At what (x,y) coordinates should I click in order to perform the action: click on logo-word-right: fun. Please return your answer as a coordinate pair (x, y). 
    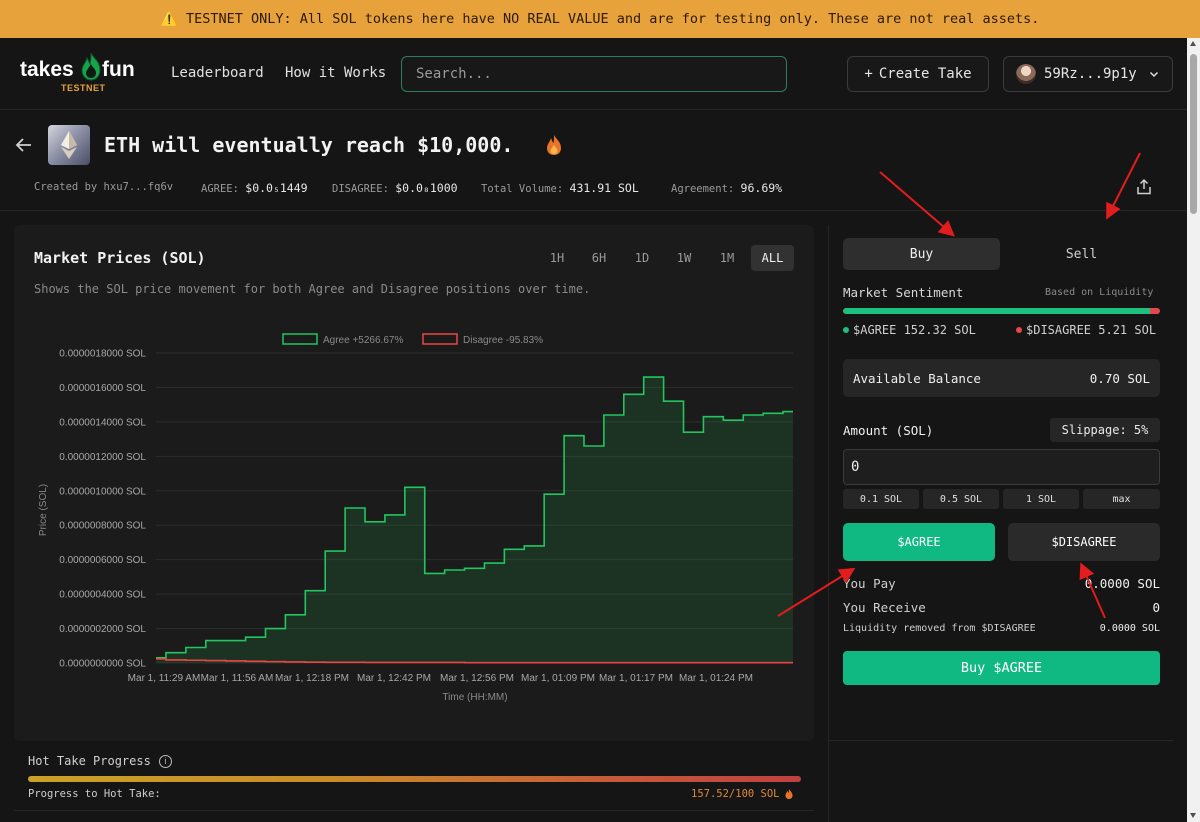
    Looking at the image, I should click on (118, 69).